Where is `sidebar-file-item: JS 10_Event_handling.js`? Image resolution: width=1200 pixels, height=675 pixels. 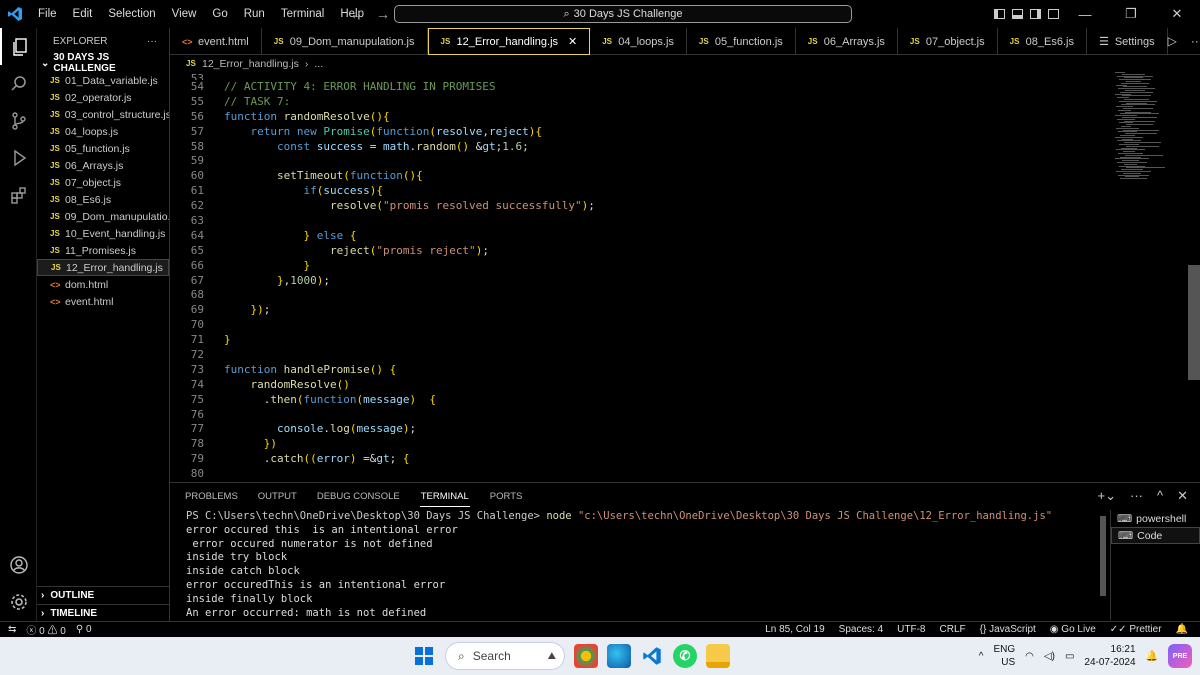
sidebar-file-item: JS 10_Event_handling.js is located at coordinates (103, 233).